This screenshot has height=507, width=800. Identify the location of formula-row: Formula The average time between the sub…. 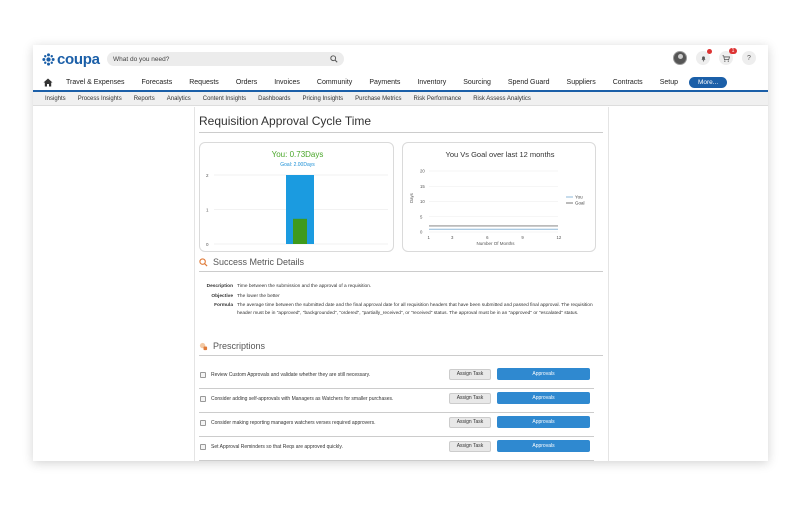
(401, 309).